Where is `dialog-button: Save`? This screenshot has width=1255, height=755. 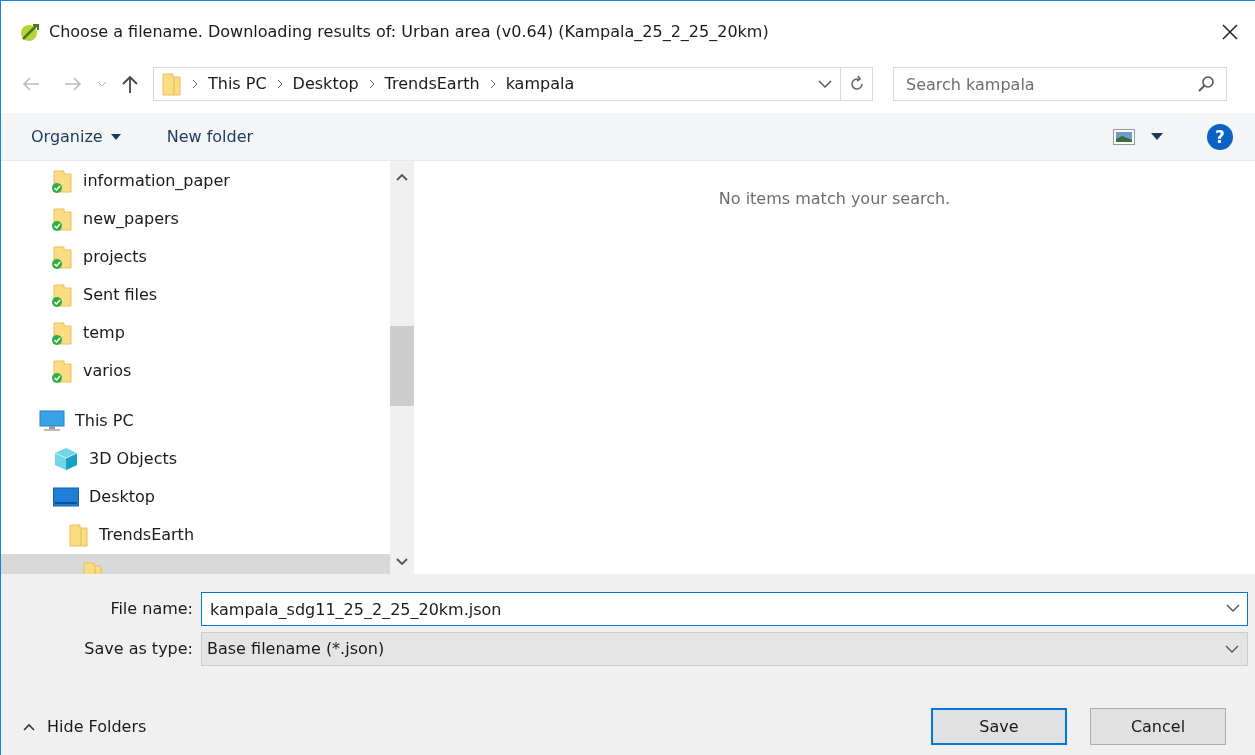
dialog-button: Save is located at coordinates (999, 726).